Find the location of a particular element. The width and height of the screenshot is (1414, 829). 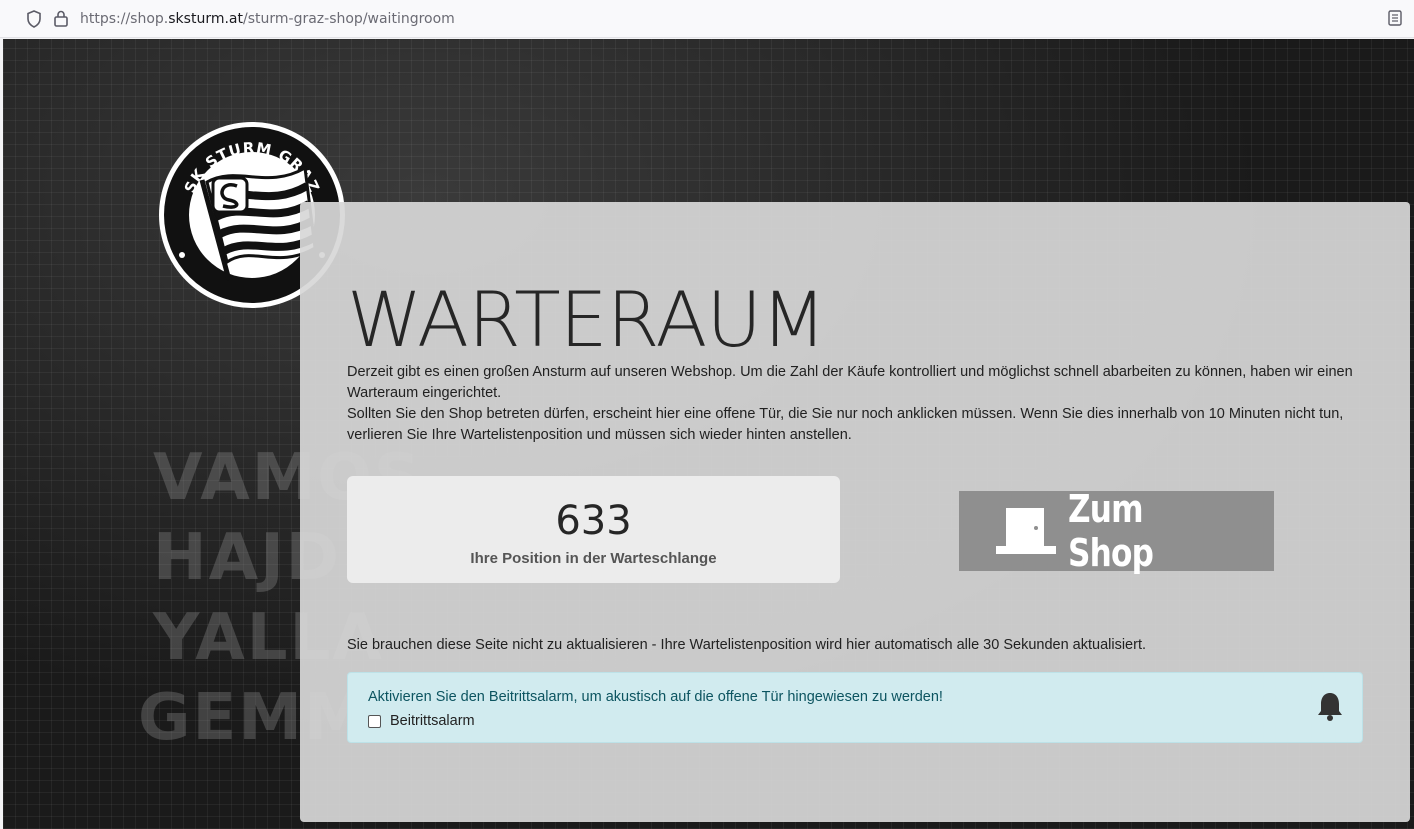

alarm-checkbox is located at coordinates (374, 721).